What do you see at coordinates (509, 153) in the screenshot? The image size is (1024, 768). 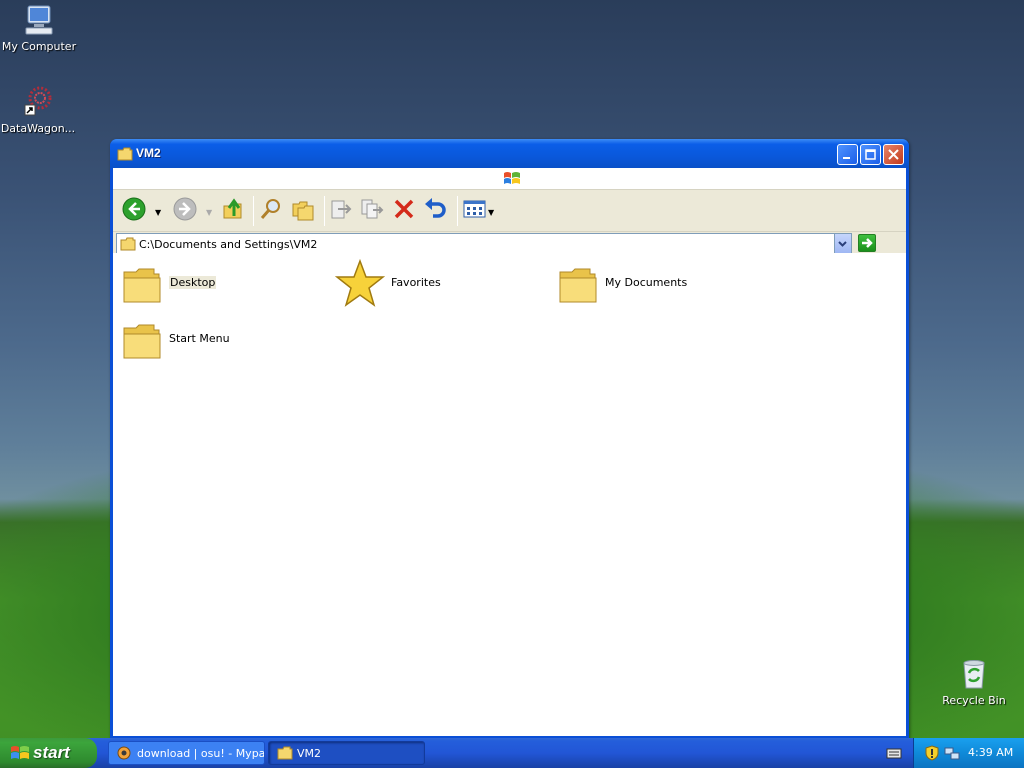 I see `title-bar: VM2` at bounding box center [509, 153].